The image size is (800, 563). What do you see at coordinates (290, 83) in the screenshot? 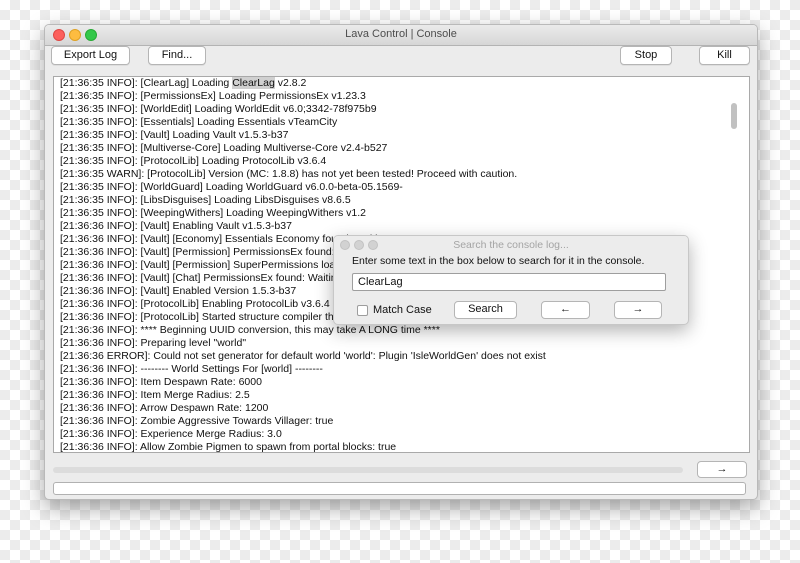
I see `log-line-text: v2.8.2` at bounding box center [290, 83].